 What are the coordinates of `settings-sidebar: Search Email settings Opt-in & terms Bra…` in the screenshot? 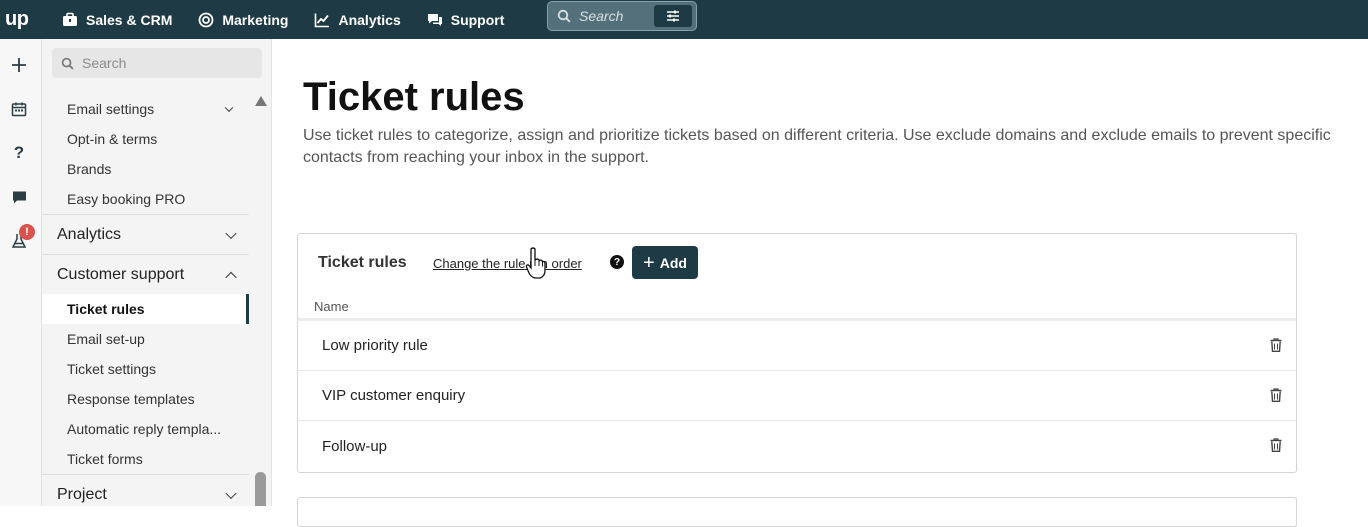 It's located at (157, 272).